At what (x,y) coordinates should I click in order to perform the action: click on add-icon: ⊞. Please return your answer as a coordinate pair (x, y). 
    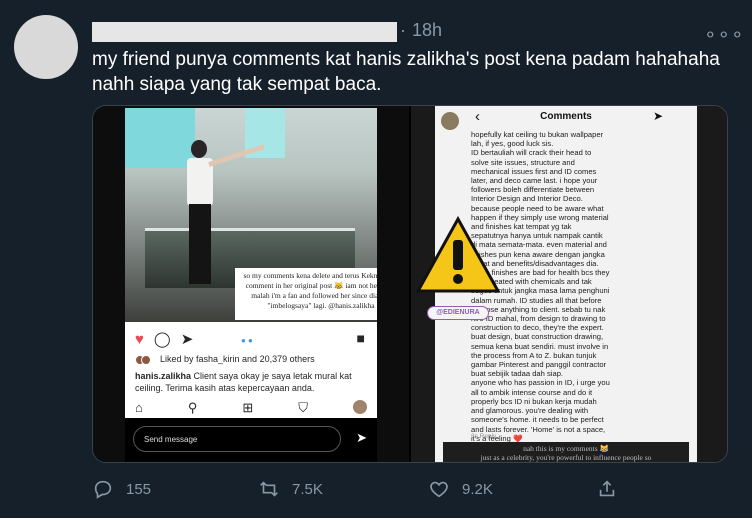
    Looking at the image, I should click on (248, 407).